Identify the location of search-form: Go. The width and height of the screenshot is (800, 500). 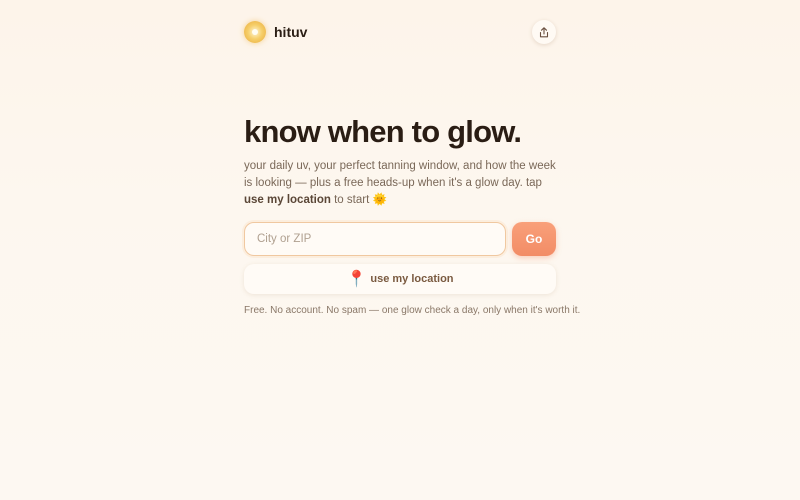
(400, 239).